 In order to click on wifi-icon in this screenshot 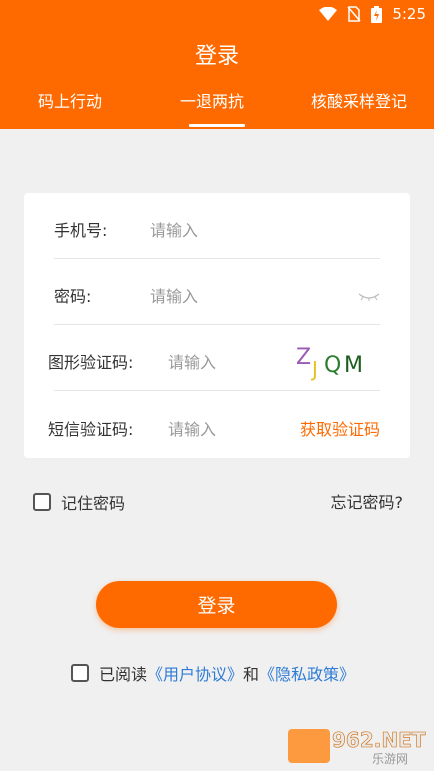, I will do `click(328, 14)`.